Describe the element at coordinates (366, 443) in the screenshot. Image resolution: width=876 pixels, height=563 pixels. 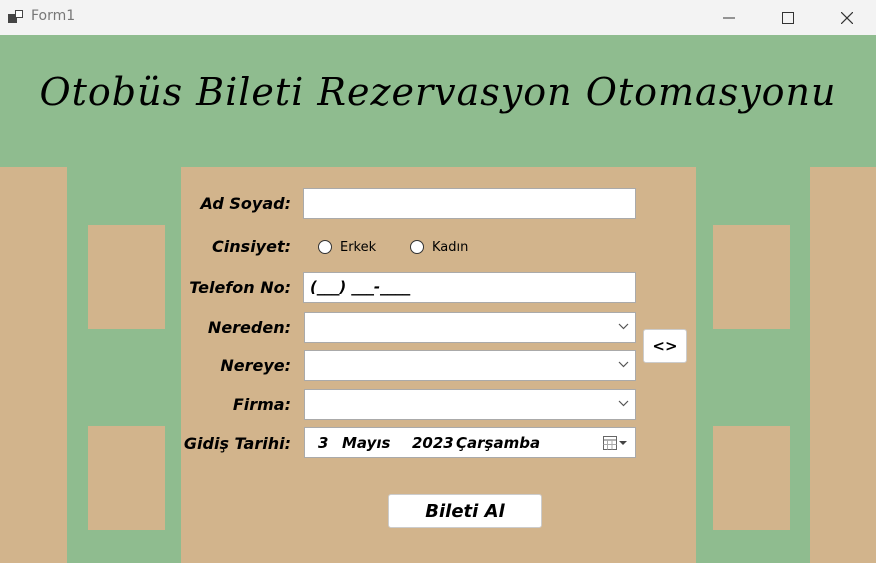
I see `date-month: Mayıs` at that location.